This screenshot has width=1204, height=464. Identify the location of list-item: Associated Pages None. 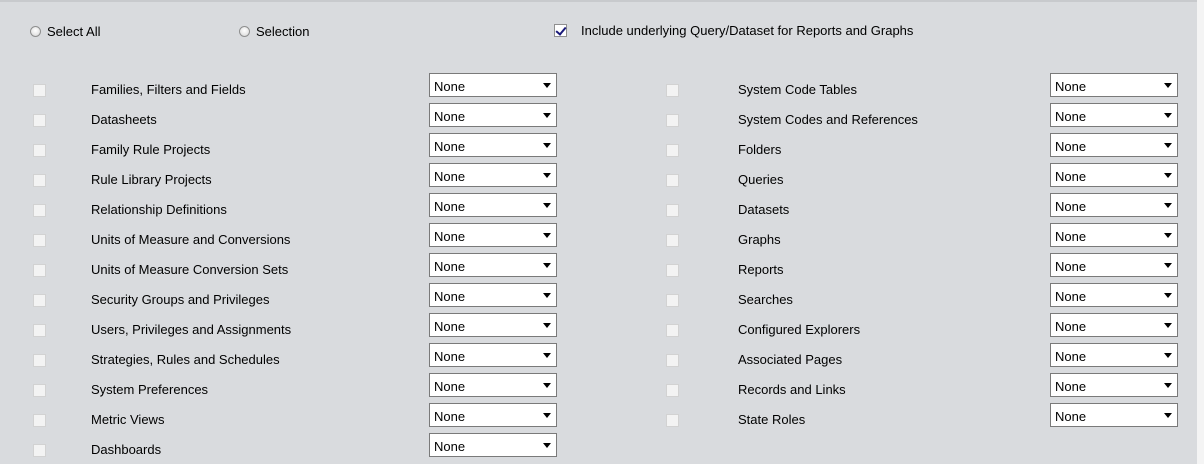
(923, 357).